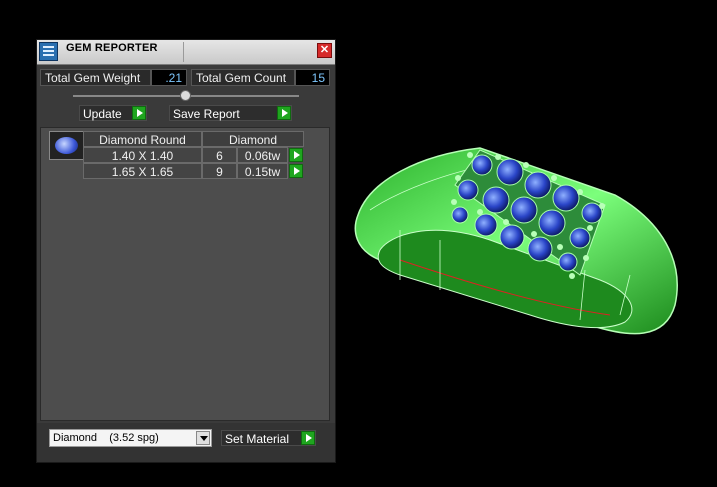  What do you see at coordinates (48, 51) in the screenshot?
I see `gem-reporter-app-icon` at bounding box center [48, 51].